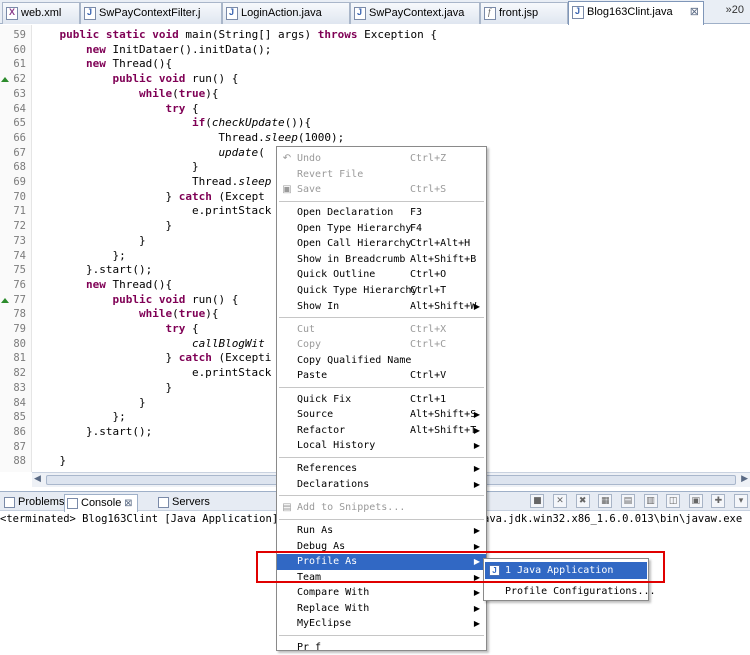  Describe the element at coordinates (381, 446) in the screenshot. I see `menu-item-local-history: Local History ▶` at that location.